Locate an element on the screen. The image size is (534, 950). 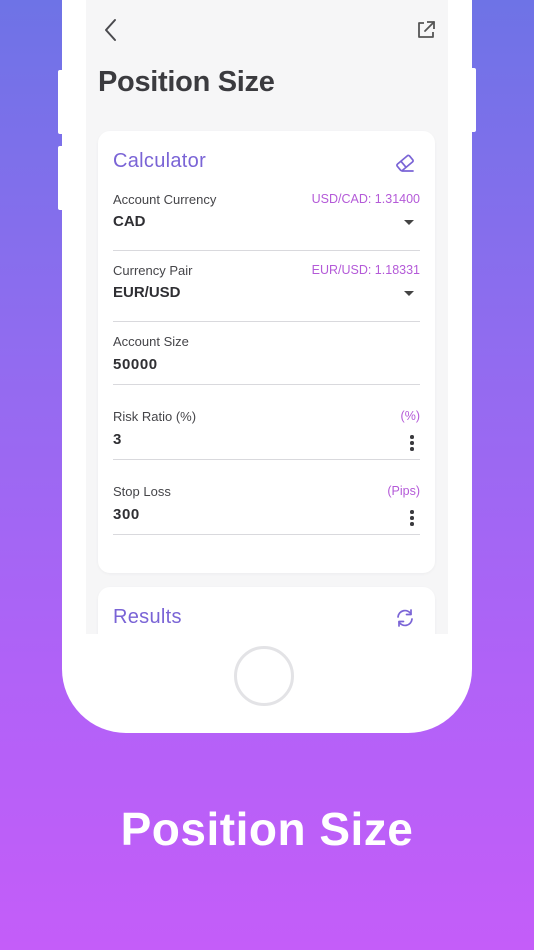
share-button is located at coordinates (426, 30).